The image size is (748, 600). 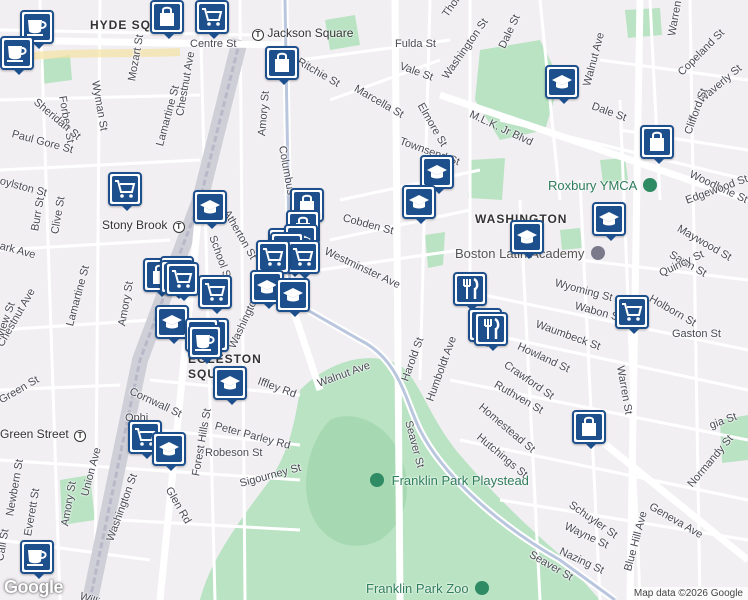 What do you see at coordinates (696, 334) in the screenshot?
I see `street-label-gaston-st: Gaston St` at bounding box center [696, 334].